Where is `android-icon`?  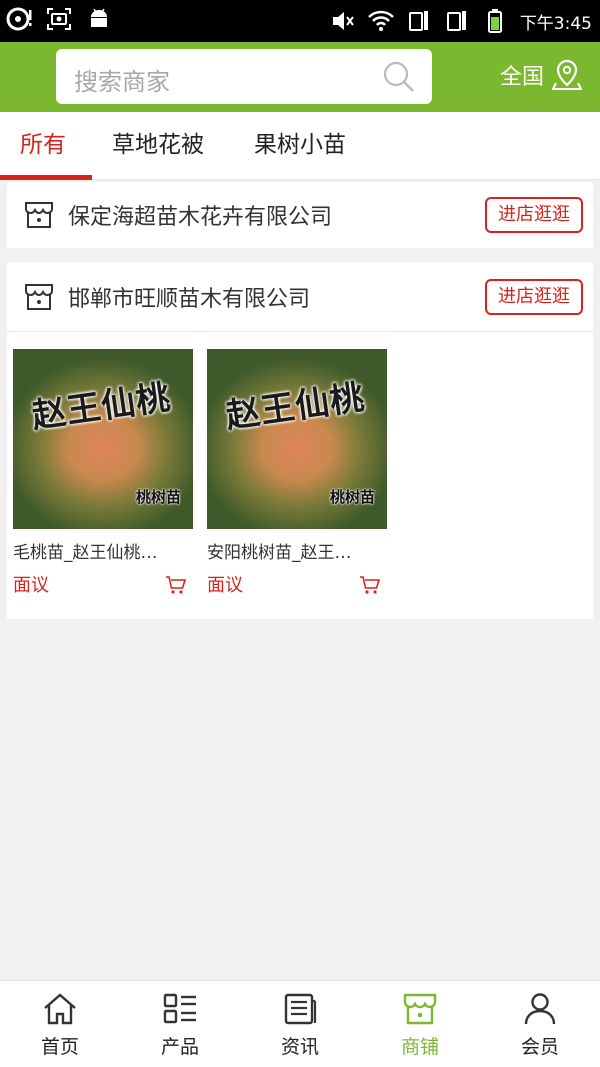
android-icon is located at coordinates (99, 17).